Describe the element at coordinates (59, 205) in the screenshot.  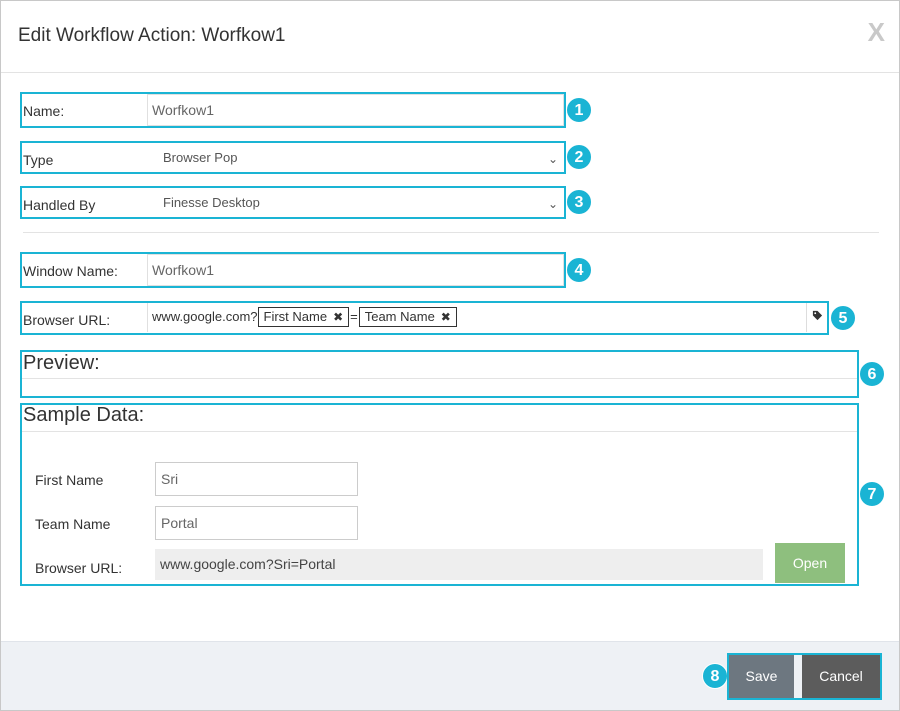
I see `handled-by-label: Handled By` at that location.